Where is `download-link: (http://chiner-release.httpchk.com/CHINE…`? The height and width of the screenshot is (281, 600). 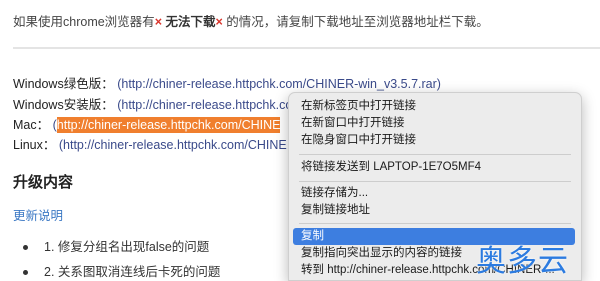 download-link: (http://chiner-release.httpchk.com/CHINE… is located at coordinates (279, 84).